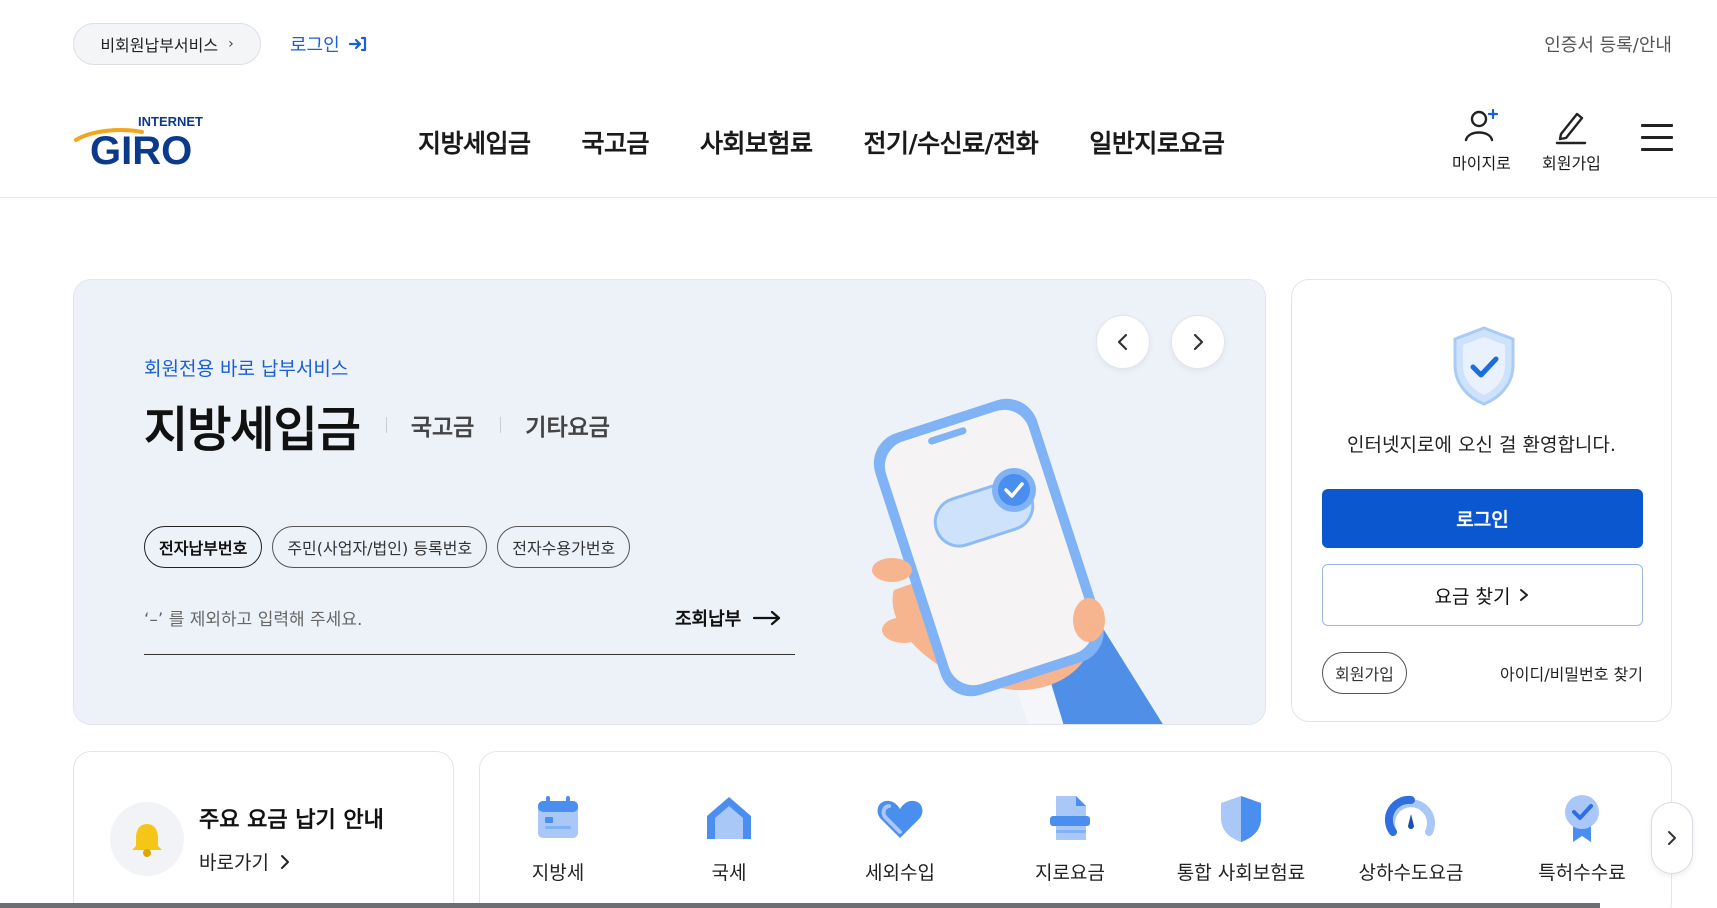 The width and height of the screenshot is (1717, 908). I want to click on my-giro-label: 마이지로, so click(1481, 163).